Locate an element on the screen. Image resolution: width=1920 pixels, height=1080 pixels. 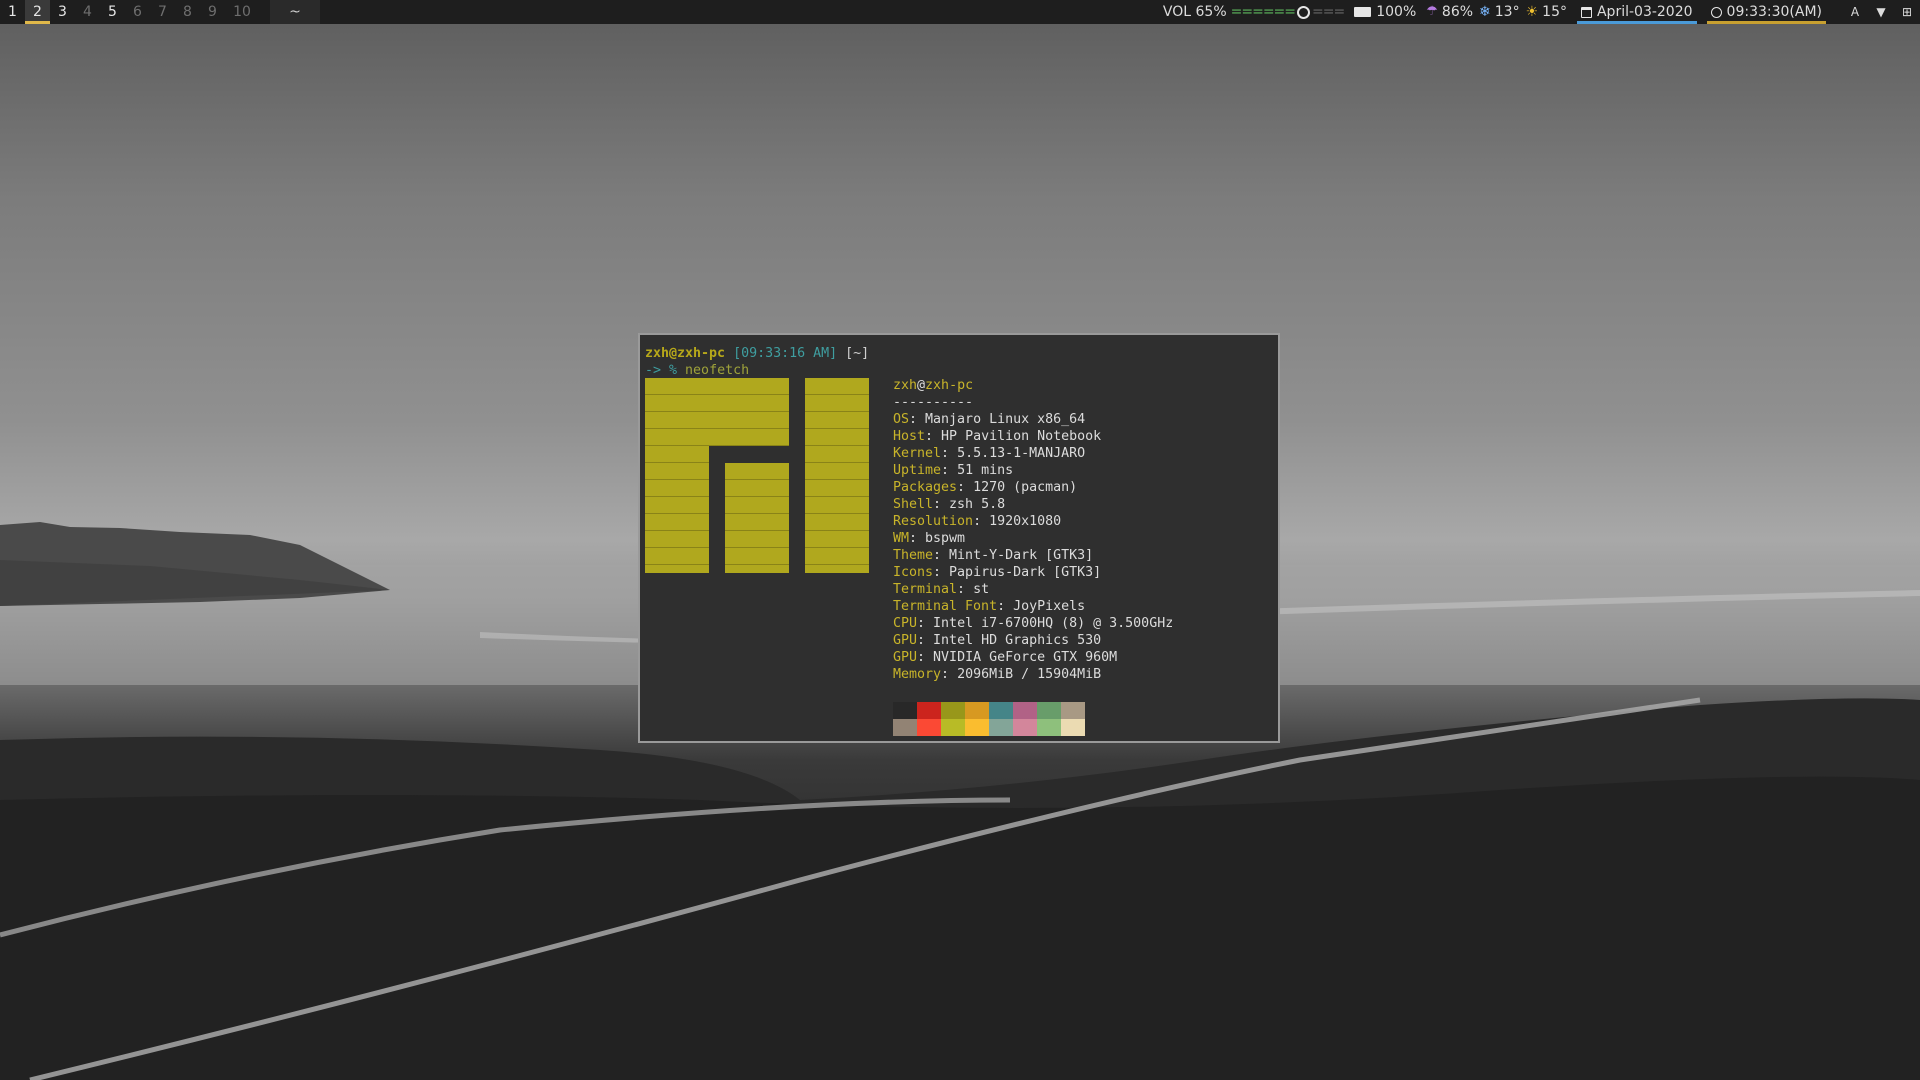
weather-module: ☂ 86% ❄ 13° ☀ 15° is located at coordinates (1496, 12).